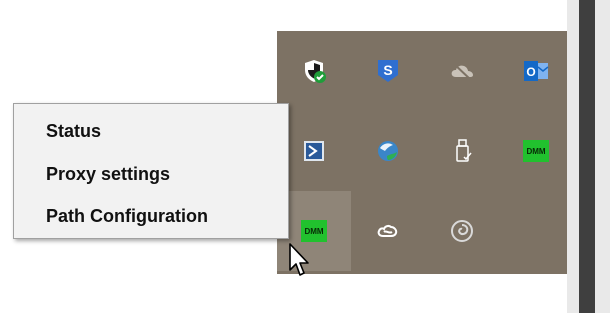  I want to click on mouse-pointer-icon, so click(299, 259).